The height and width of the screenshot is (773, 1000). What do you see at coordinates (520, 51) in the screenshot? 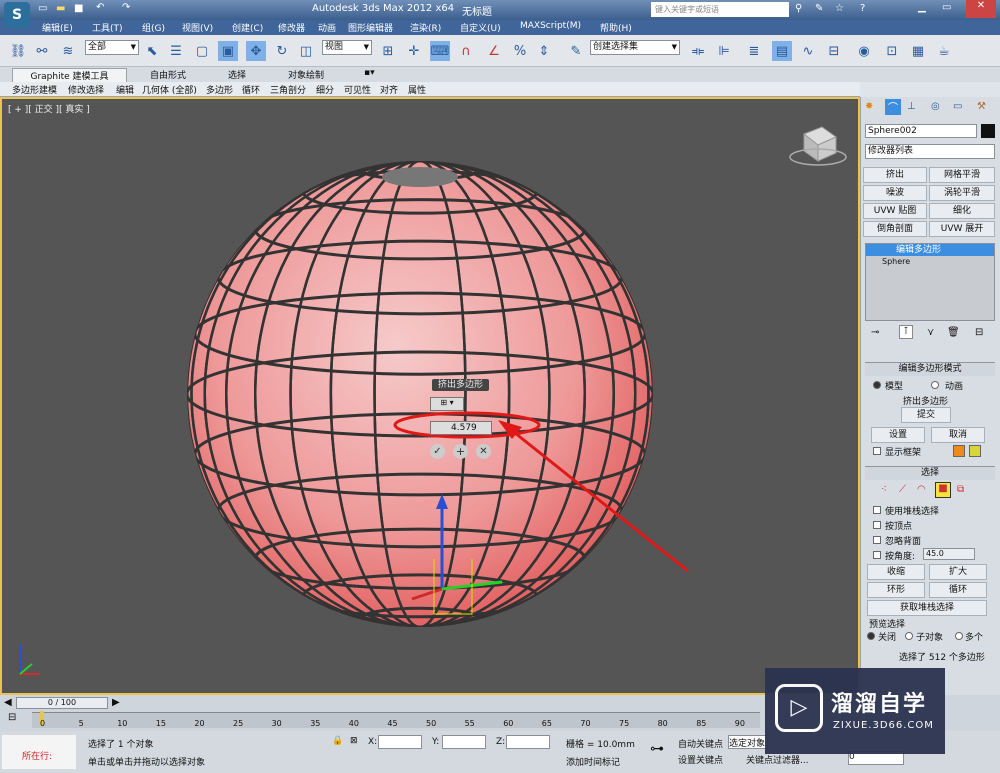
I see `percent-snap-icon: %` at bounding box center [520, 51].